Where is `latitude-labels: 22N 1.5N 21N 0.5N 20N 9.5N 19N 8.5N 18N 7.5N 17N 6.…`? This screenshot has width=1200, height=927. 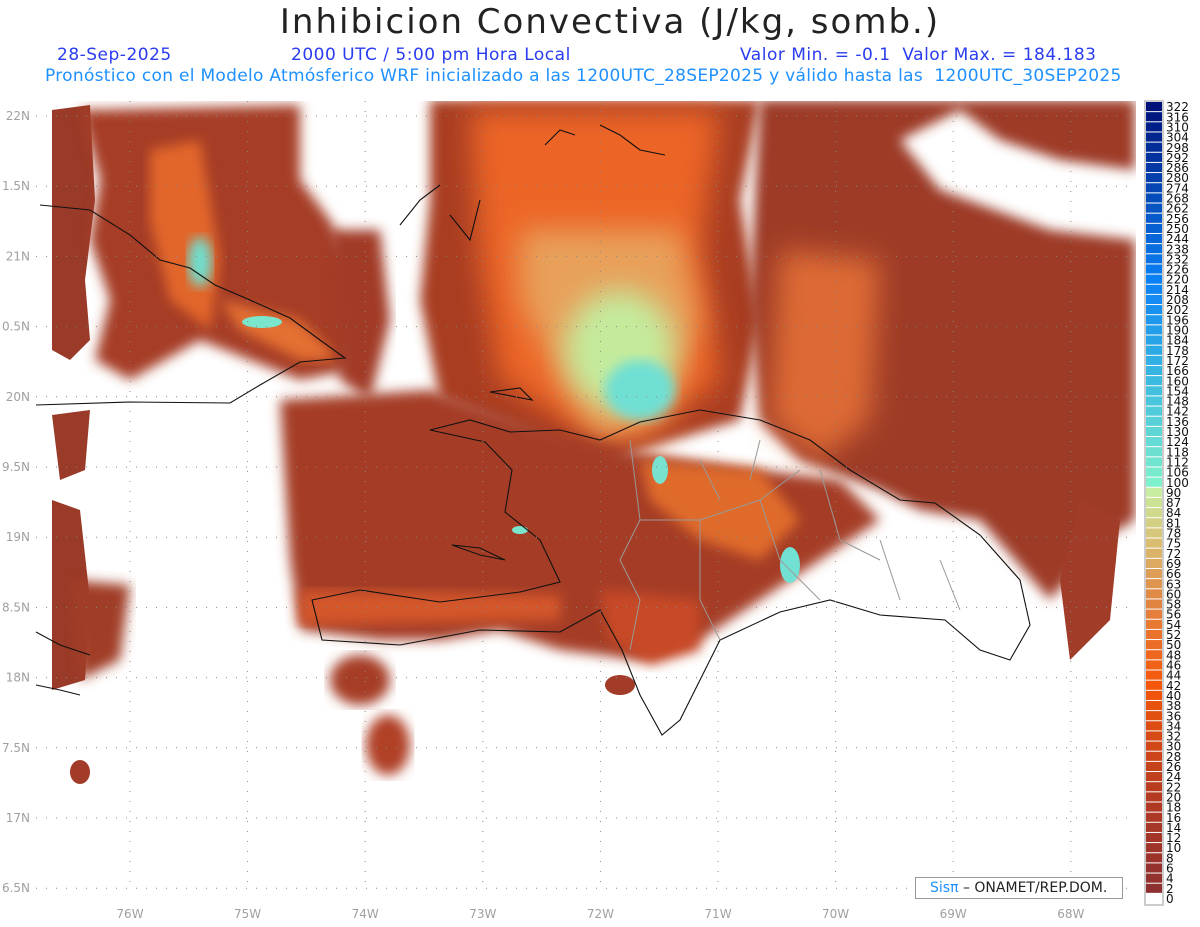 latitude-labels: 22N 1.5N 21N 0.5N 20N 9.5N 19N 8.5N 18N 7.5N 17N 6.… is located at coordinates (16, 502).